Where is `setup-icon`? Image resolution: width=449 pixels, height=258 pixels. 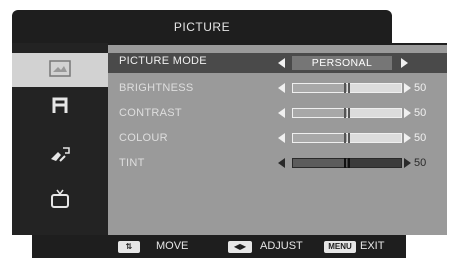
setup-icon is located at coordinates (60, 154).